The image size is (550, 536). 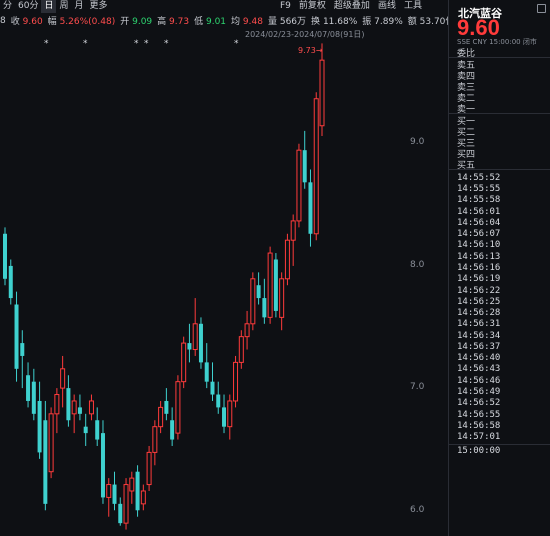 What do you see at coordinates (387, 6) in the screenshot?
I see `toolbar-item-draw: 画线` at bounding box center [387, 6].